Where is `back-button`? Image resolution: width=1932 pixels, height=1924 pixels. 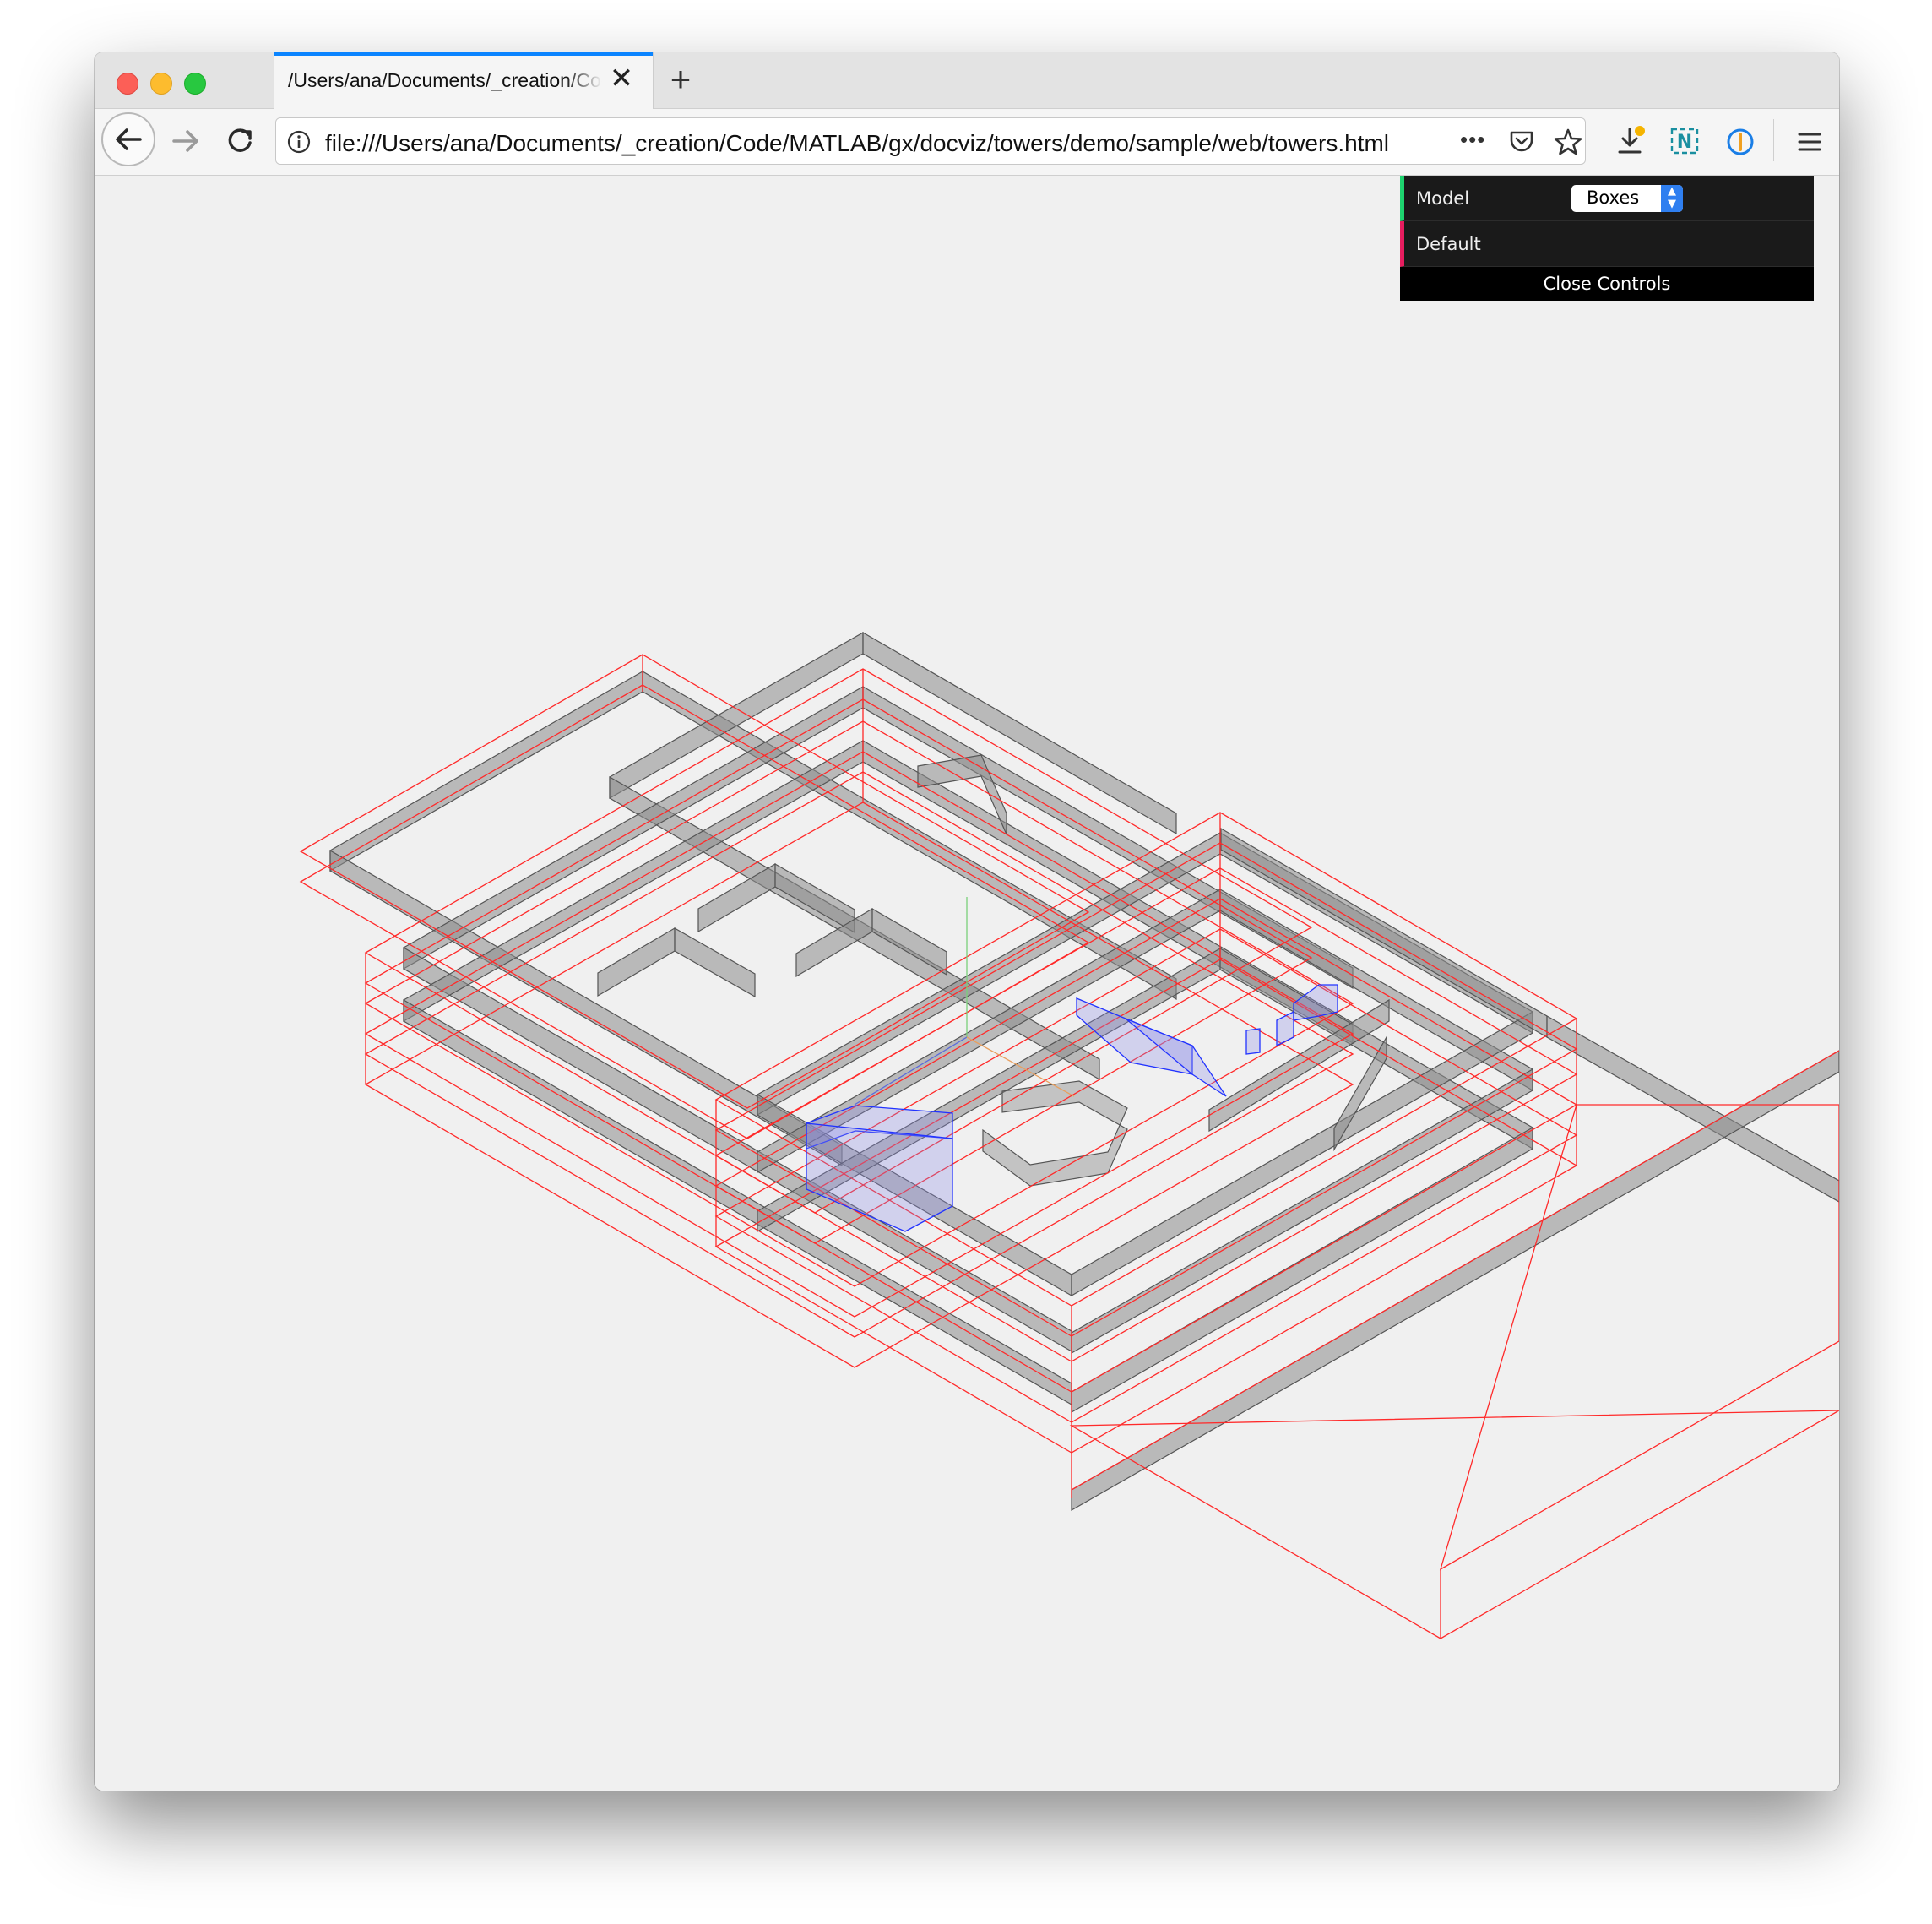 back-button is located at coordinates (128, 139).